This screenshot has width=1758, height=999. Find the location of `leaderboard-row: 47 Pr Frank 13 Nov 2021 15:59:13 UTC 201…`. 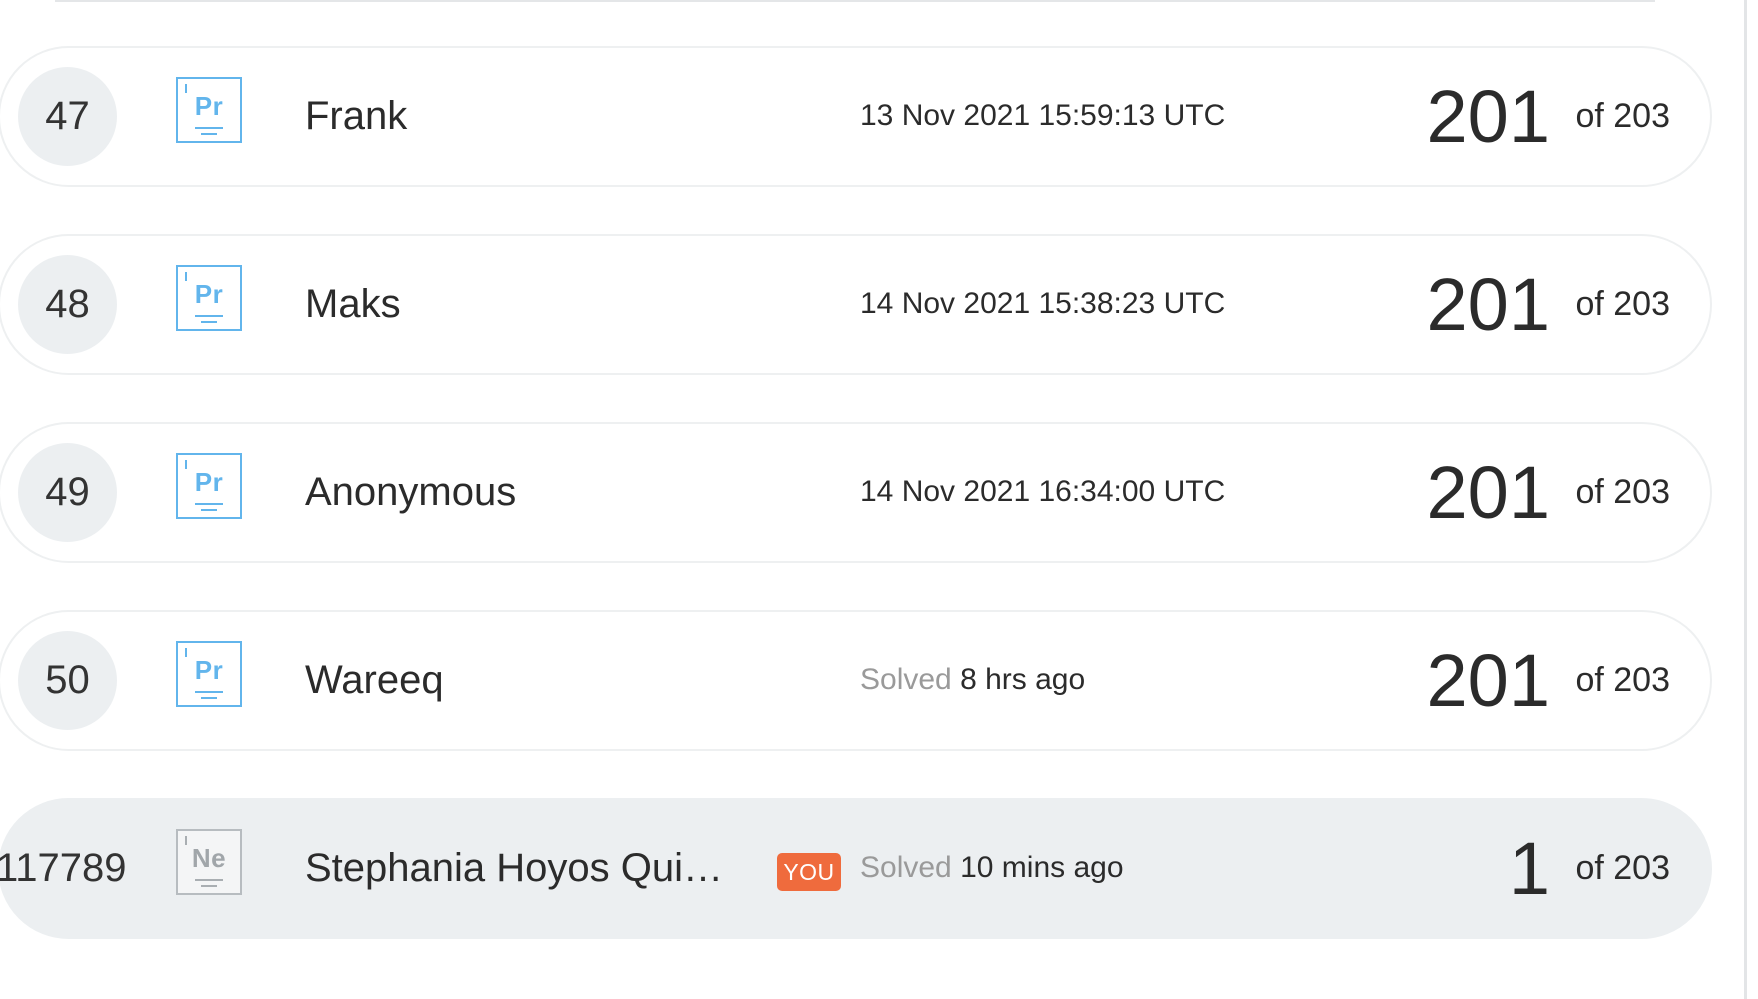

leaderboard-row: 47 Pr Frank 13 Nov 2021 15:59:13 UTC 201… is located at coordinates (856, 116).